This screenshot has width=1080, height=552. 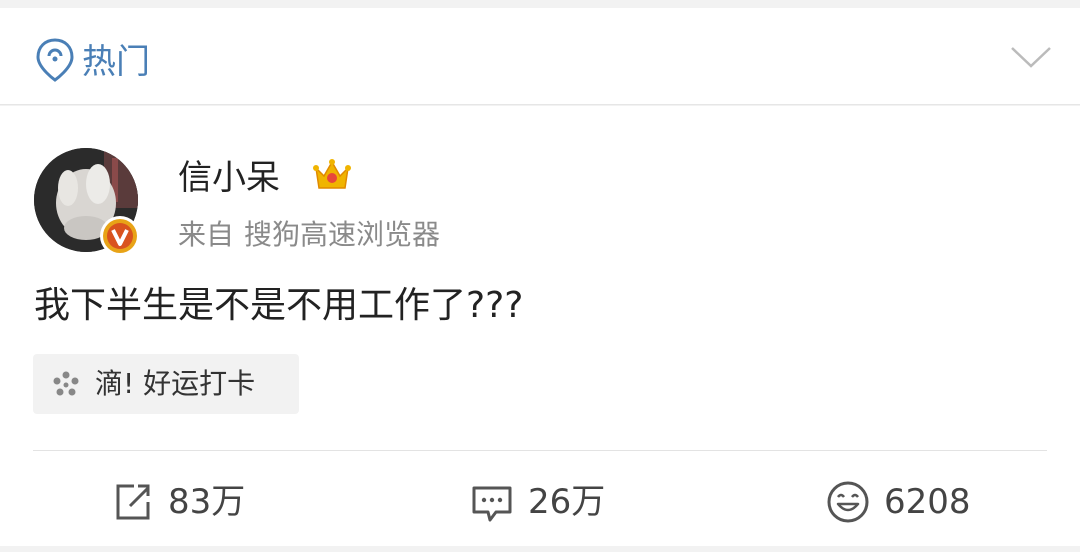 I want to click on repost-count: 83万, so click(x=207, y=502).